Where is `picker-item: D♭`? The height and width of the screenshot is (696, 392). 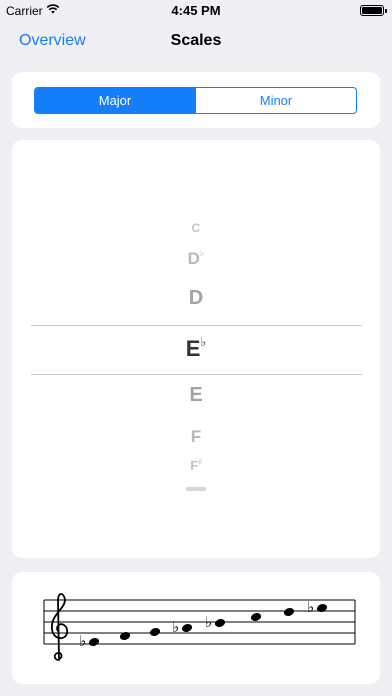
picker-item: D♭ is located at coordinates (196, 258).